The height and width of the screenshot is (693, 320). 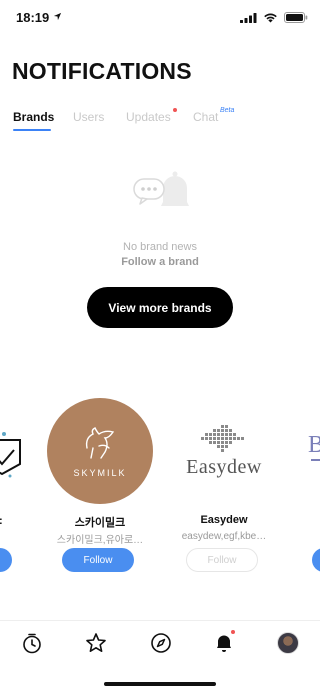 I want to click on nav-favorites, so click(x=96, y=643).